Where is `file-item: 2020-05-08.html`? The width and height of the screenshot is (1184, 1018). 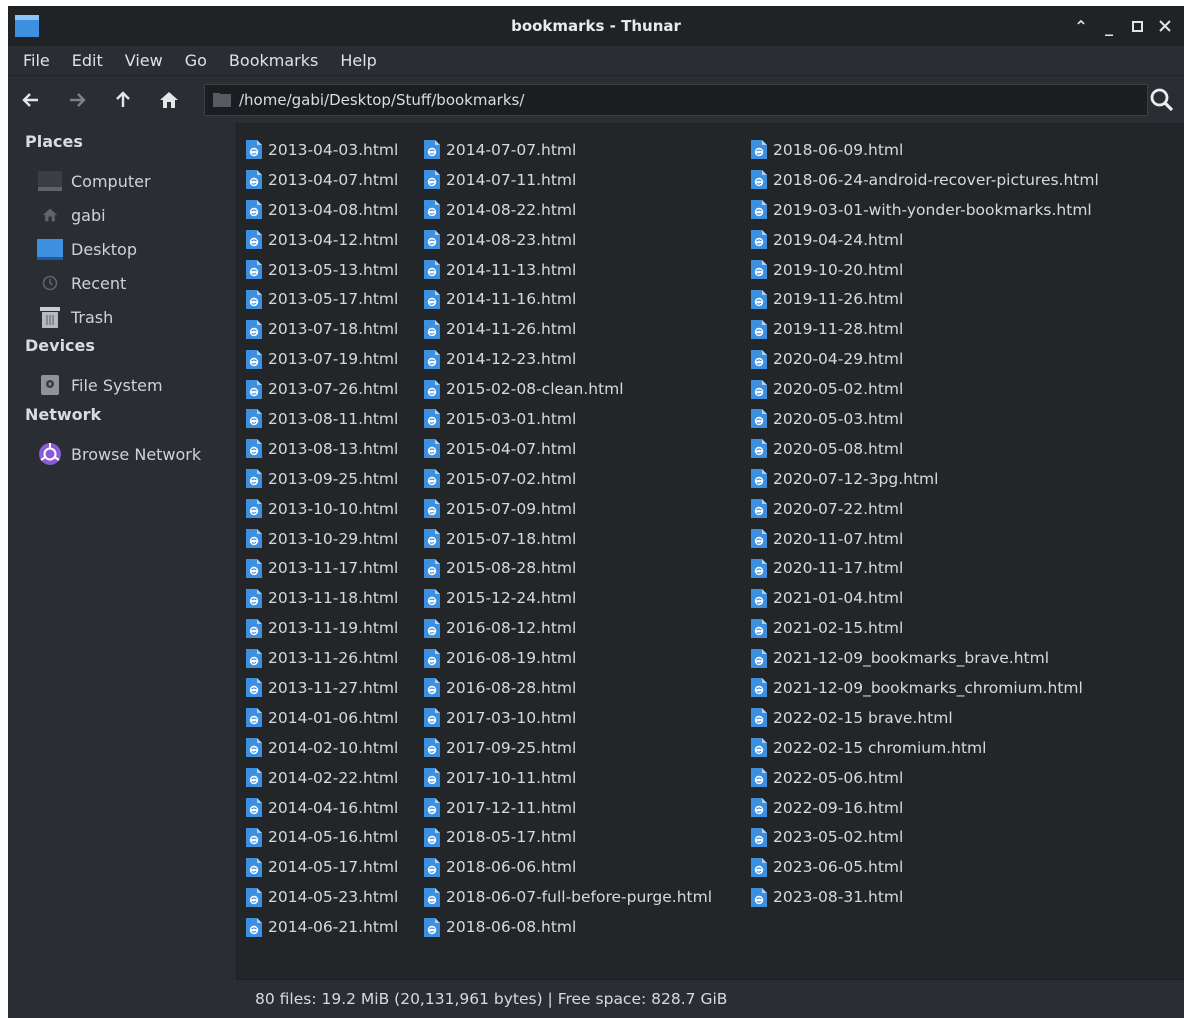
file-item: 2020-05-08.html is located at coordinates (925, 449).